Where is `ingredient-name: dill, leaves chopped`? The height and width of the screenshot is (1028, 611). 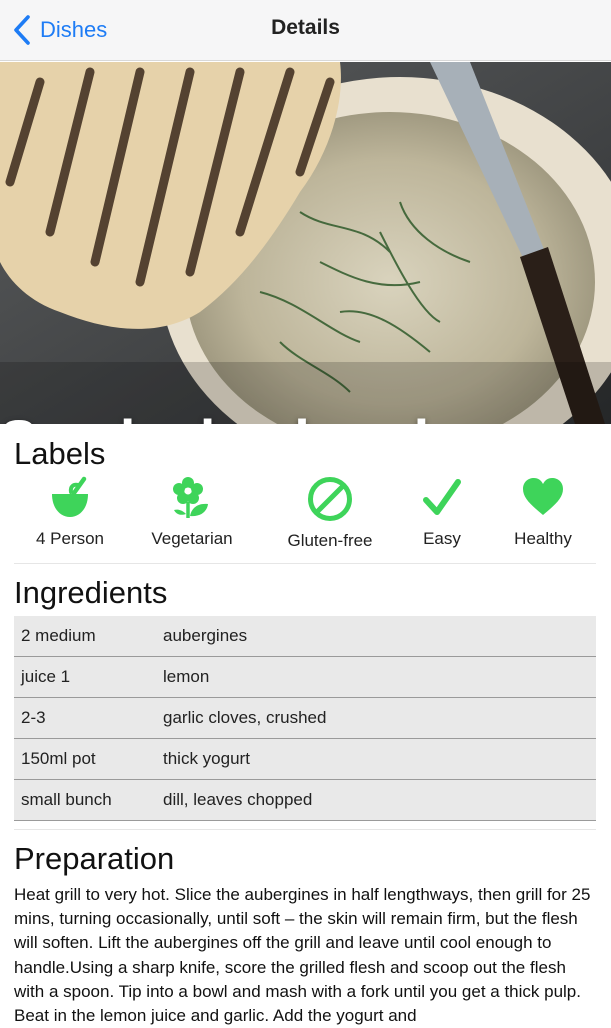 ingredient-name: dill, leaves chopped is located at coordinates (238, 799).